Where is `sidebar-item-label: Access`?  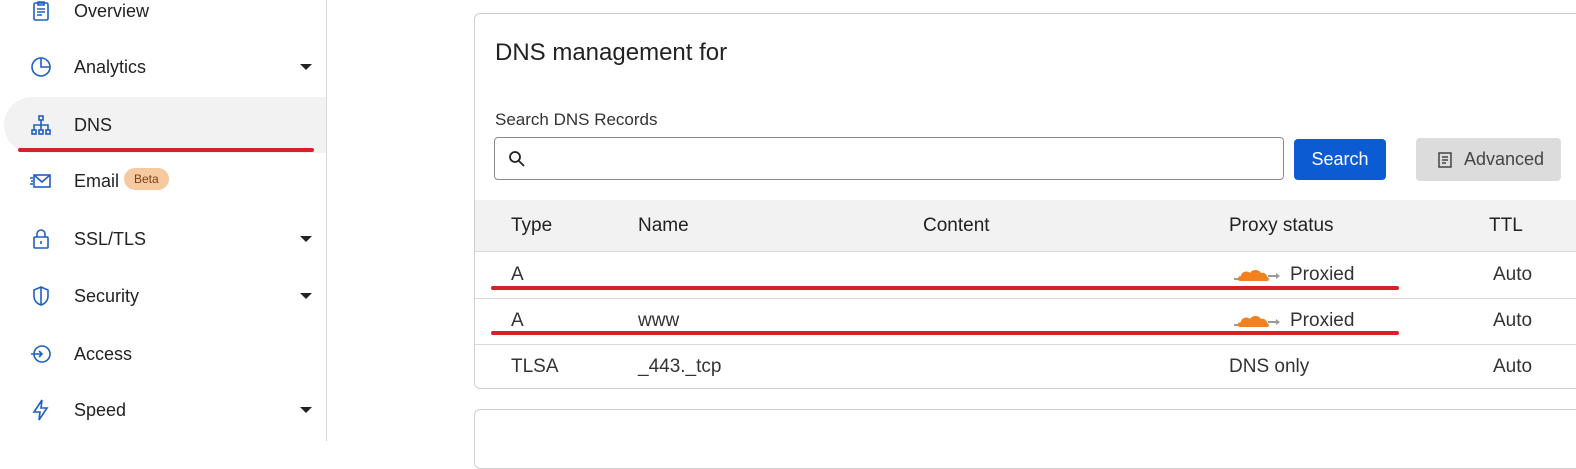 sidebar-item-label: Access is located at coordinates (103, 353).